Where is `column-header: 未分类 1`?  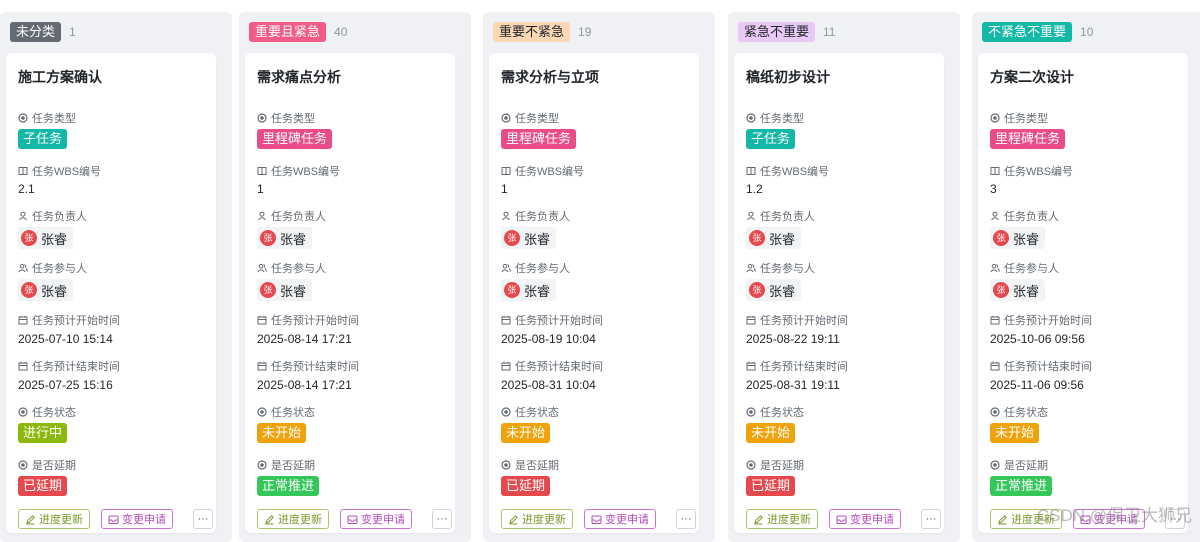 column-header: 未分类 1 is located at coordinates (116, 32).